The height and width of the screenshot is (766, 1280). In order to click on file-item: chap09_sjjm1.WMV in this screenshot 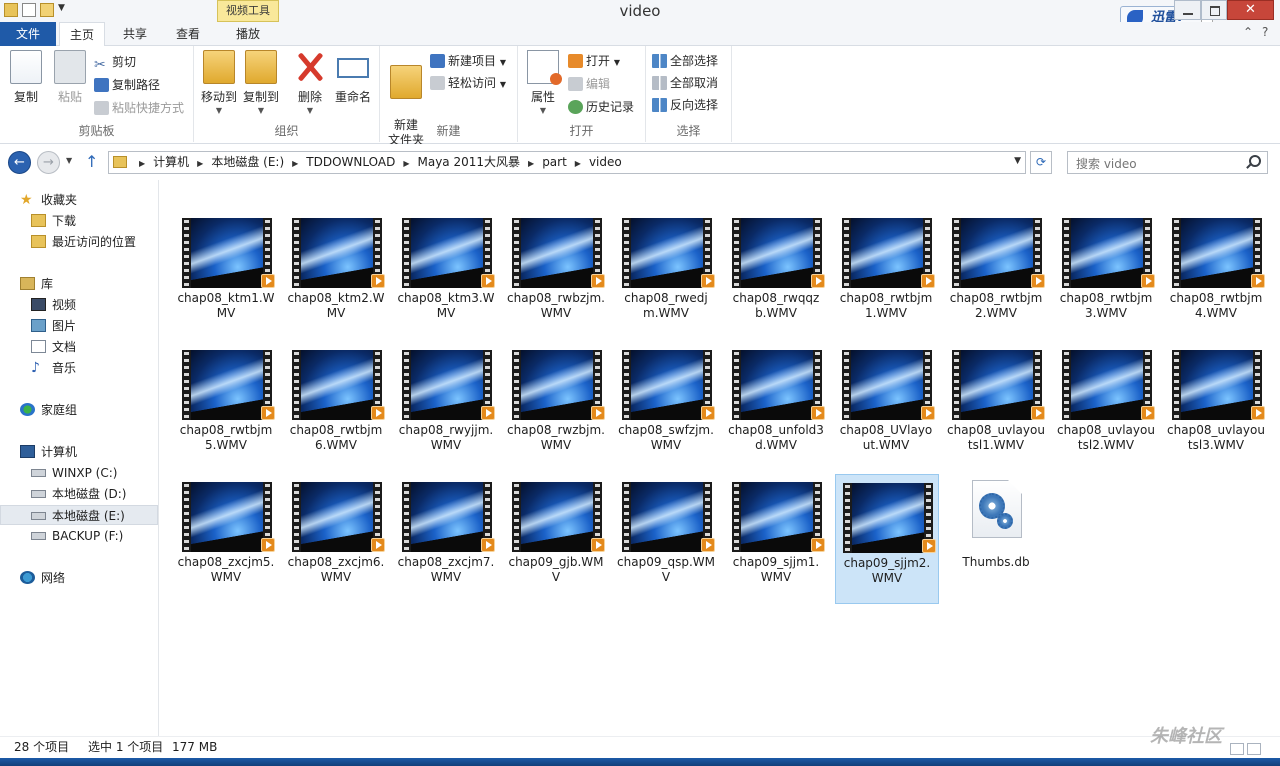, I will do `click(777, 539)`.